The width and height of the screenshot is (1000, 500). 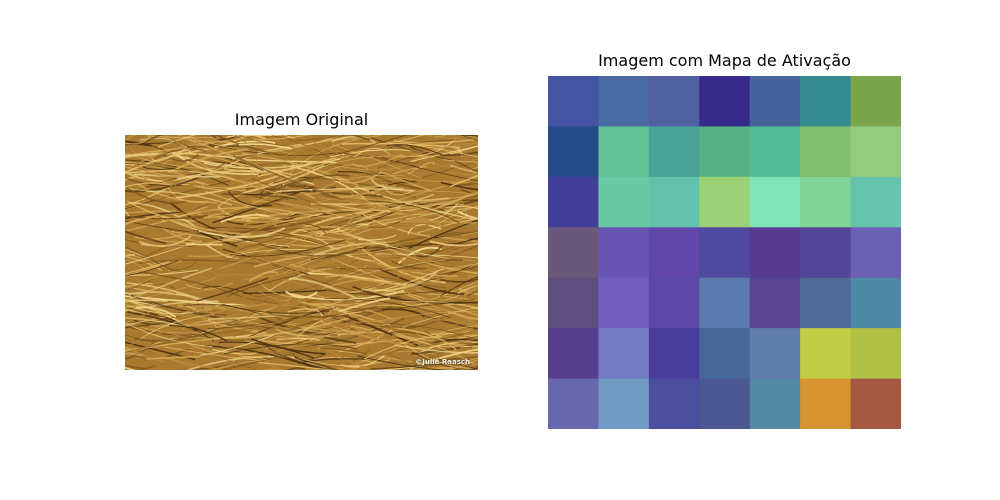 I want to click on heatmap-cell-r2-c5, so click(x=826, y=202).